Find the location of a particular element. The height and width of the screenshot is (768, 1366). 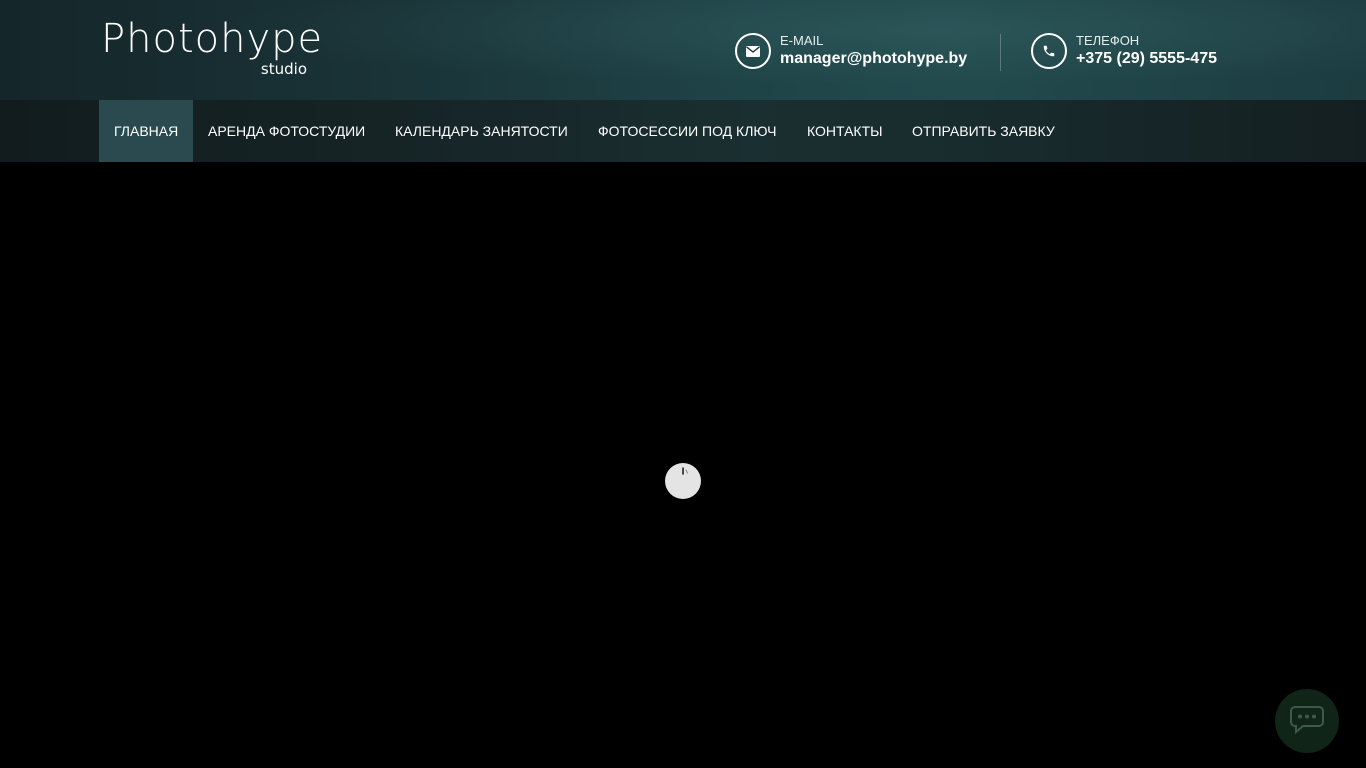

spinner-icon is located at coordinates (683, 481).